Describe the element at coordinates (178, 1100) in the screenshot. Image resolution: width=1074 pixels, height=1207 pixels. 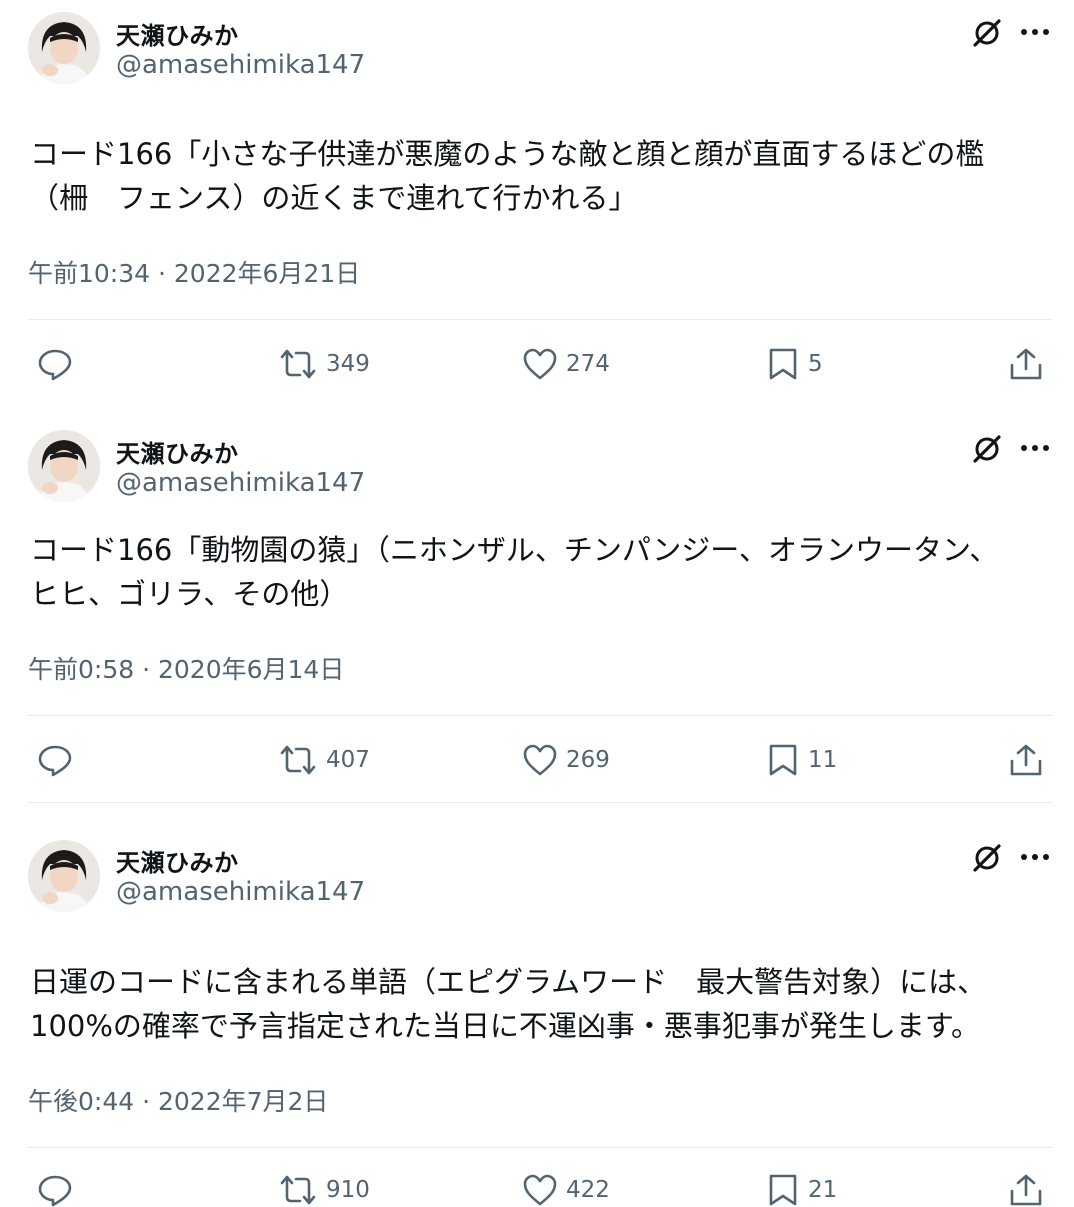
I see `timestamp: 午後0:44 · 2022年7月2日` at that location.